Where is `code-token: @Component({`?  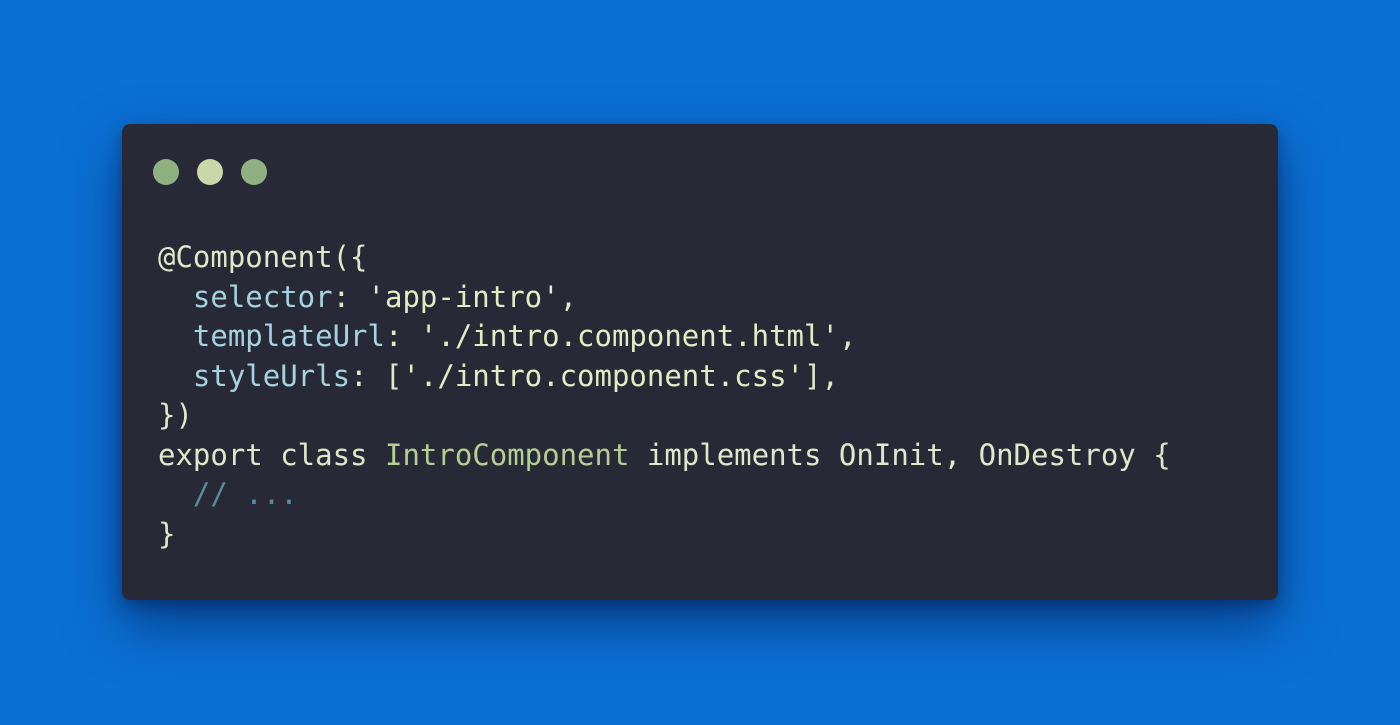
code-token: @Component({ is located at coordinates (263, 257).